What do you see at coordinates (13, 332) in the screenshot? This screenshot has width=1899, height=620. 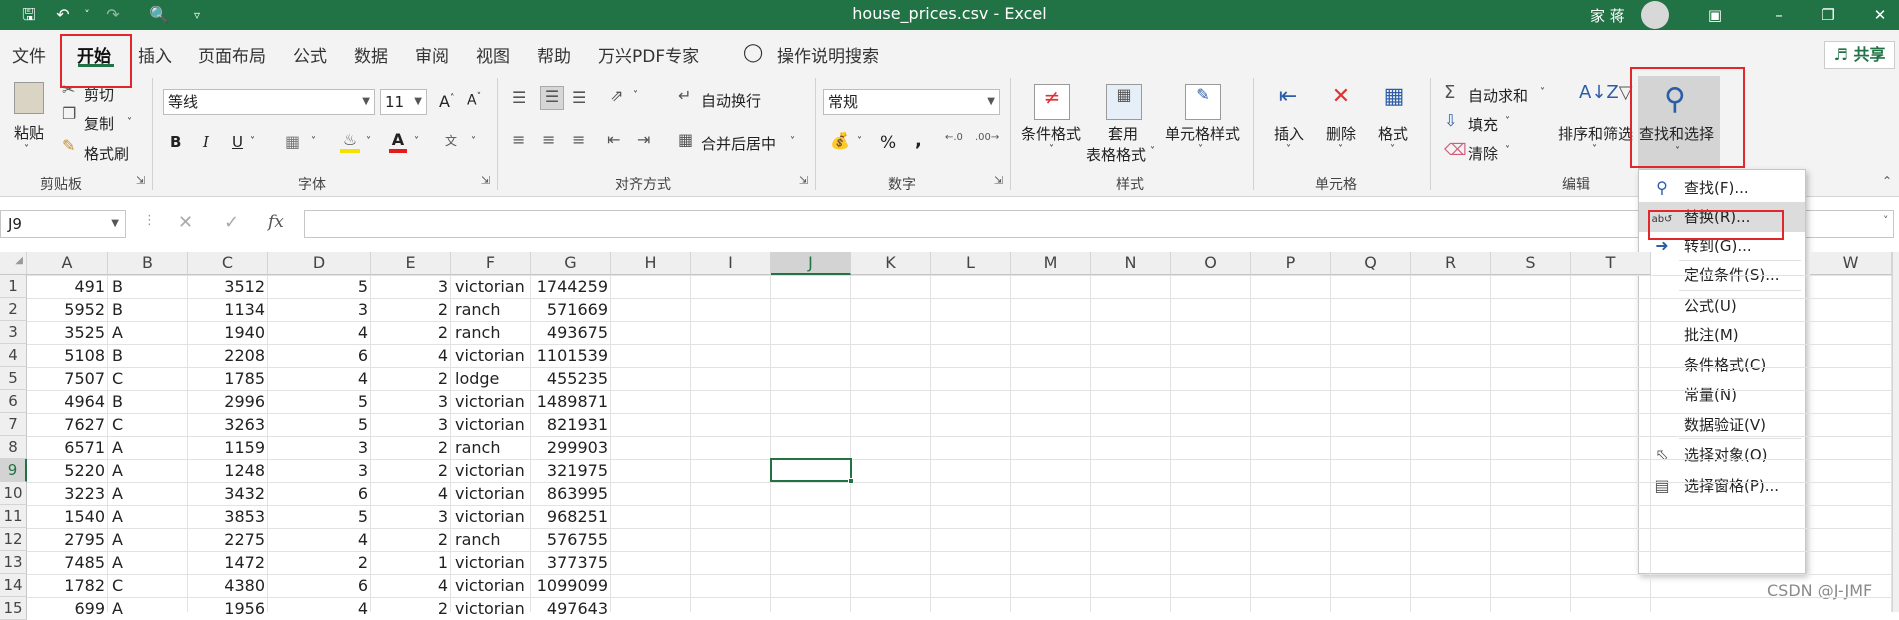 I see `row-header: 3` at bounding box center [13, 332].